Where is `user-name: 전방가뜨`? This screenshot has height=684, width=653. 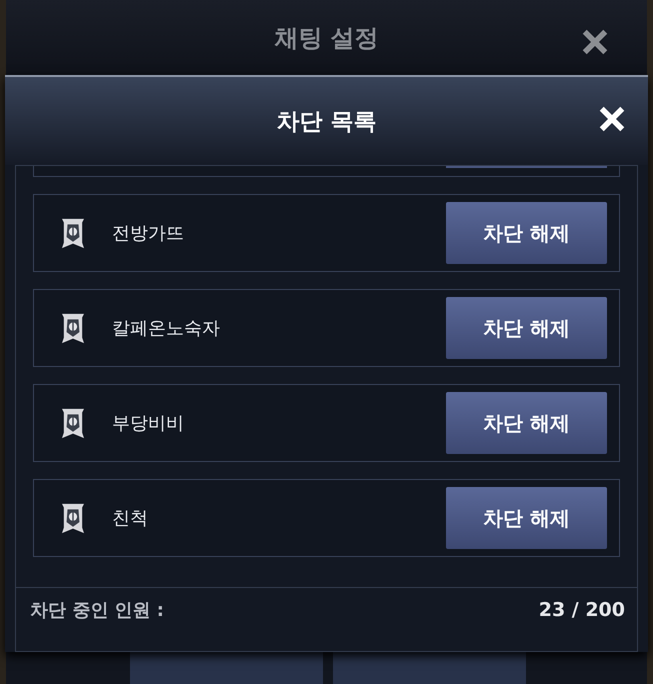
user-name: 전방가뜨 is located at coordinates (148, 233).